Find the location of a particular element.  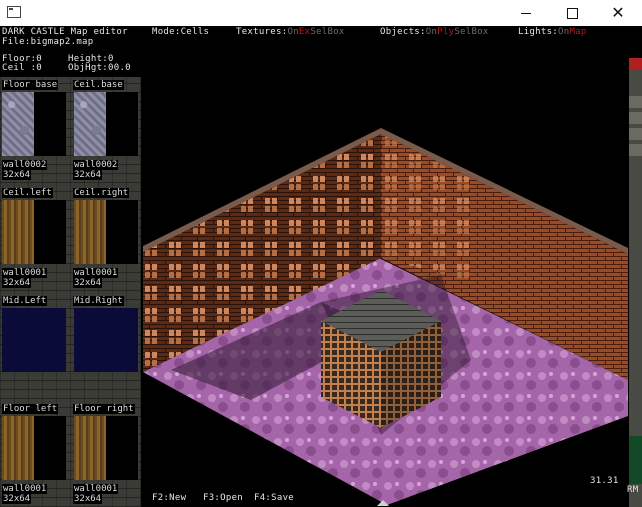

level-indicator is located at coordinates (635, 460).